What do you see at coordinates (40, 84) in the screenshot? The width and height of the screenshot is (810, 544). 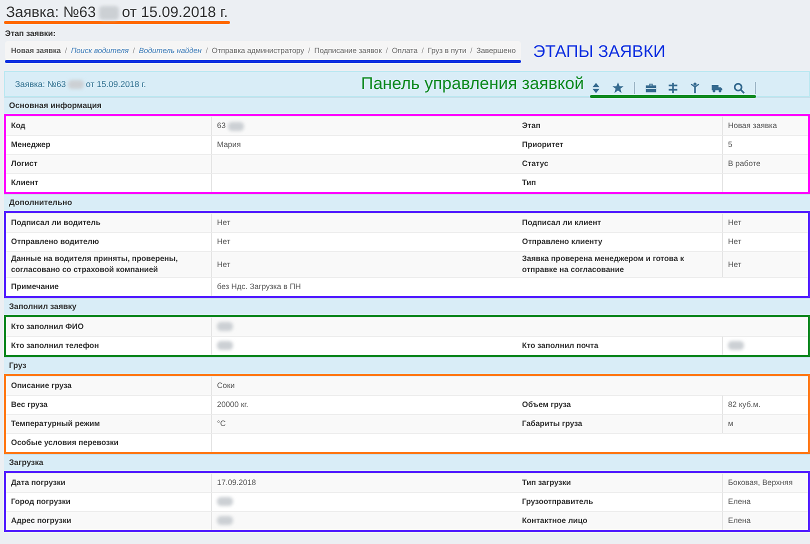 I see `panel-title: Заявка: №63` at bounding box center [40, 84].